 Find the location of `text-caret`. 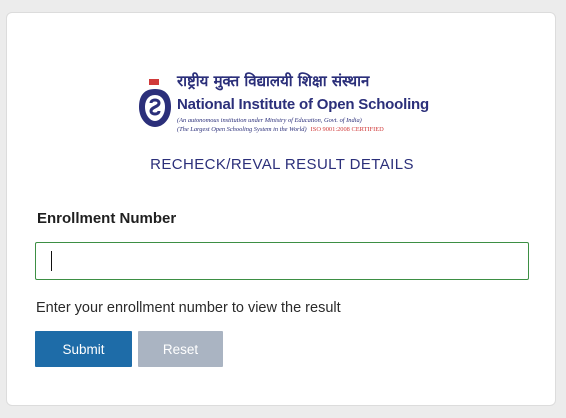

text-caret is located at coordinates (51, 261).